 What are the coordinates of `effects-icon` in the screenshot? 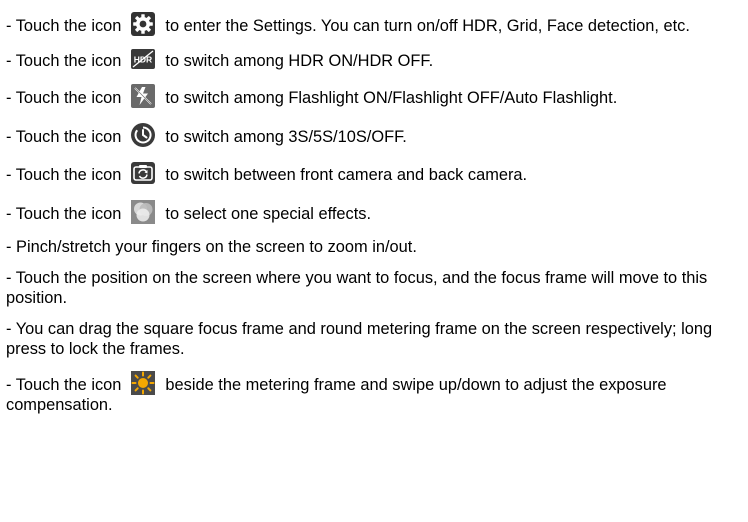 It's located at (143, 212).